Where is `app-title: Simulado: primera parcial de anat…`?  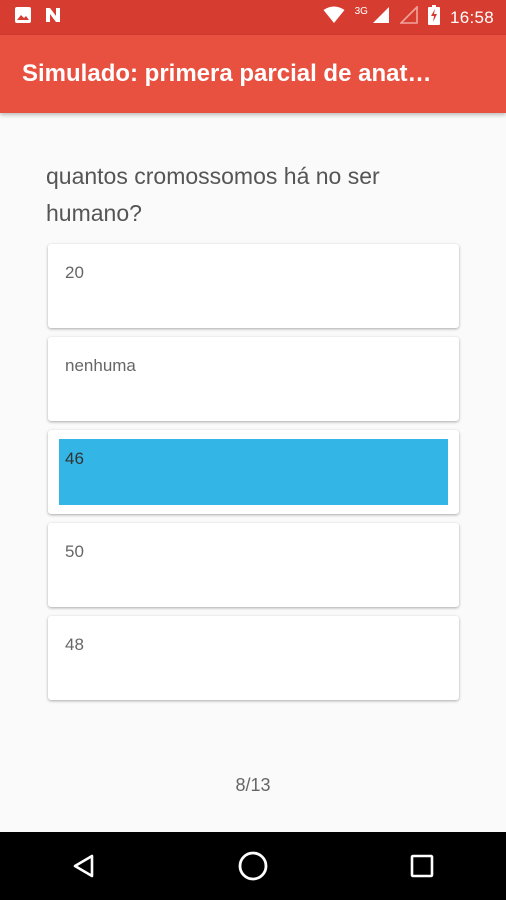
app-title: Simulado: primera parcial de anat… is located at coordinates (227, 73).